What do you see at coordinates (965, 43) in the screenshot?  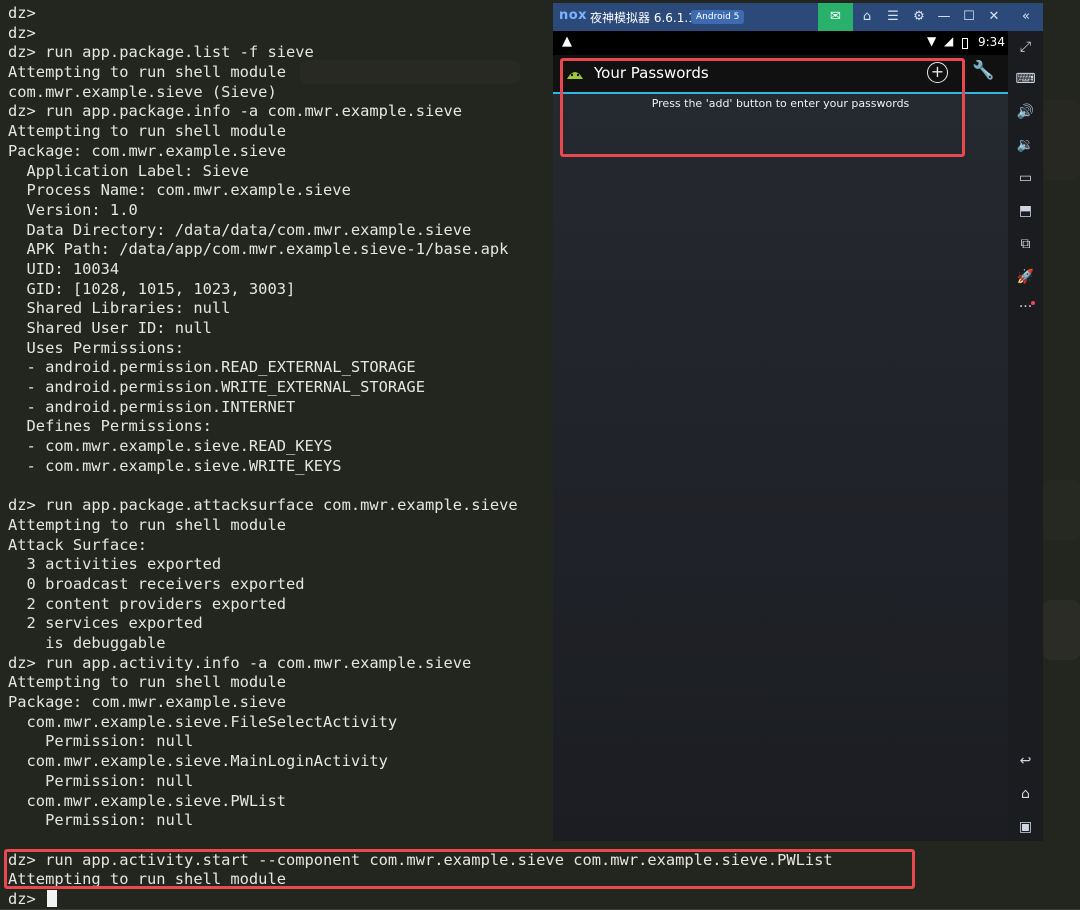 I see `battery-icon` at bounding box center [965, 43].